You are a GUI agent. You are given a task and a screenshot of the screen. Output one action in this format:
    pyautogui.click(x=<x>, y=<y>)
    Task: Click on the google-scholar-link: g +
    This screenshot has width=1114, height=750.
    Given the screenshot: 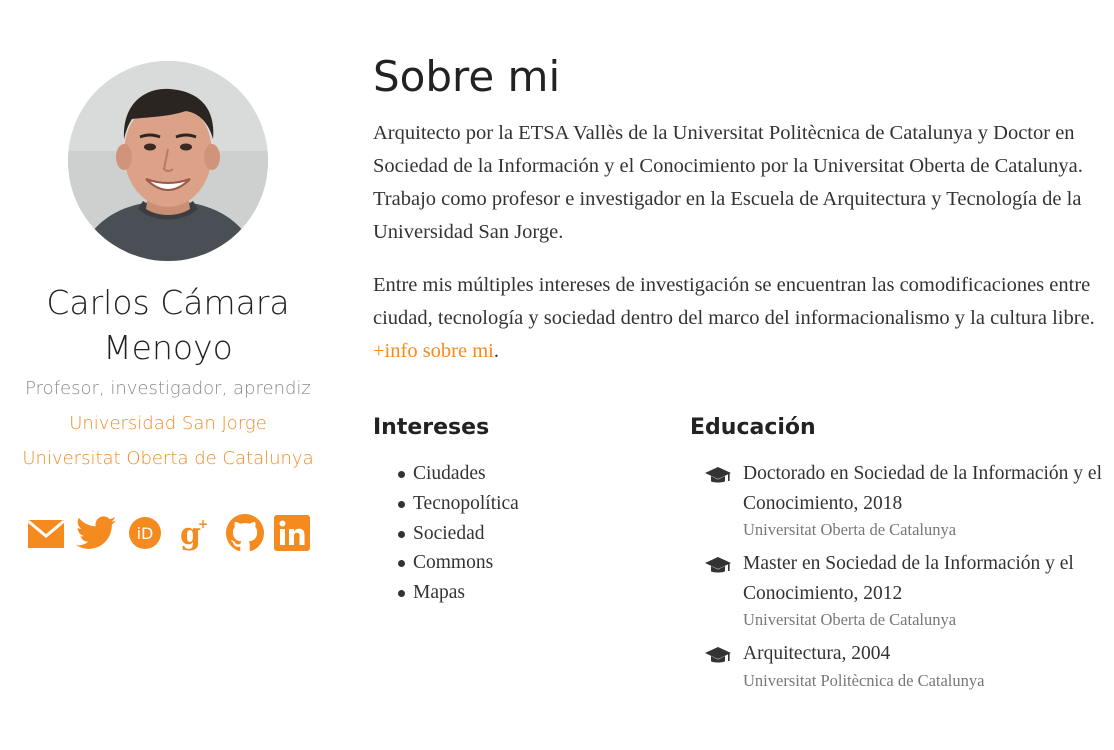 What is the action you would take?
    pyautogui.click(x=194, y=535)
    